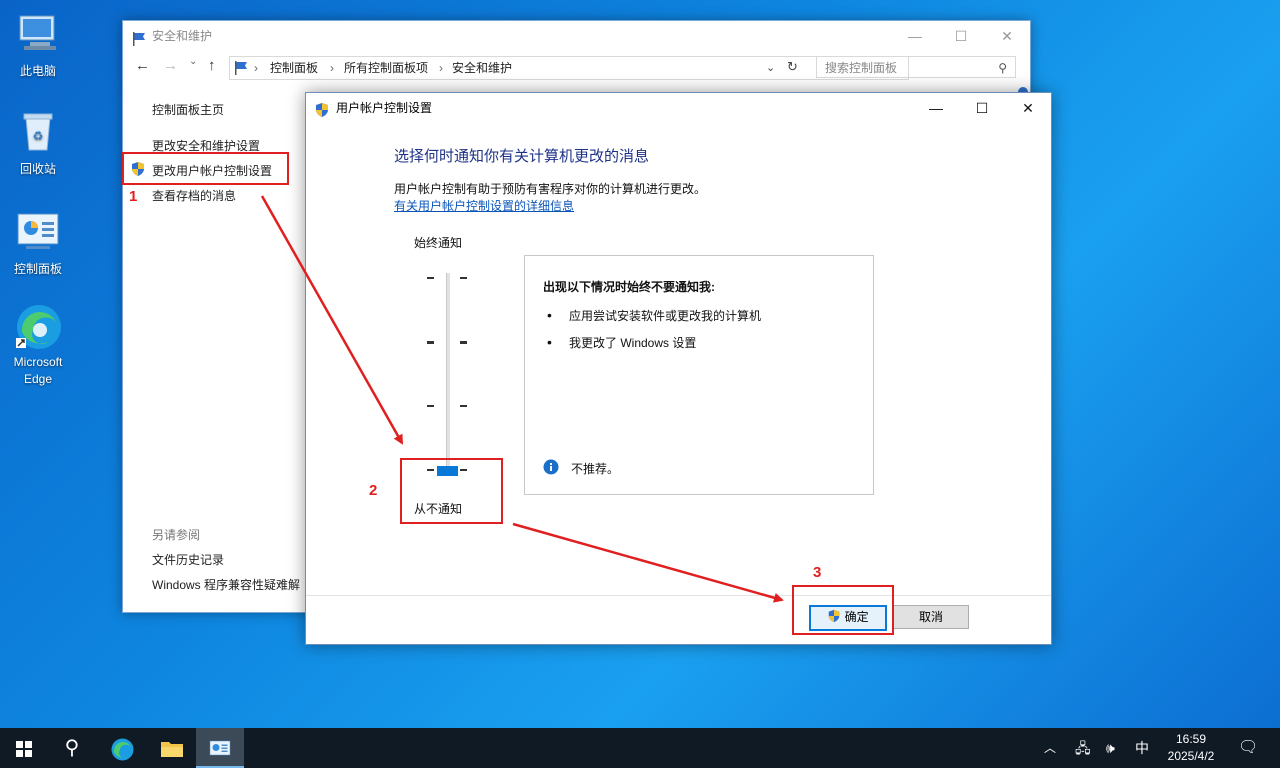  What do you see at coordinates (1191, 756) in the screenshot?
I see `clock-date: 2025/4/2` at bounding box center [1191, 756].